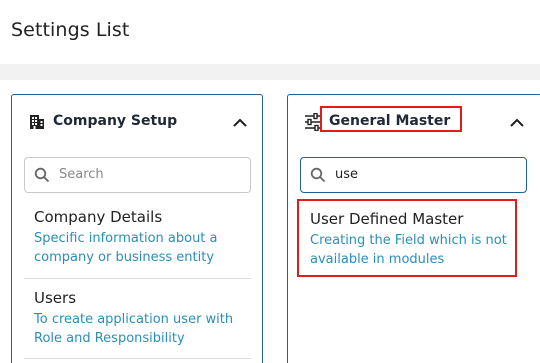  Describe the element at coordinates (98, 217) in the screenshot. I see `item-title: Company Details` at that location.